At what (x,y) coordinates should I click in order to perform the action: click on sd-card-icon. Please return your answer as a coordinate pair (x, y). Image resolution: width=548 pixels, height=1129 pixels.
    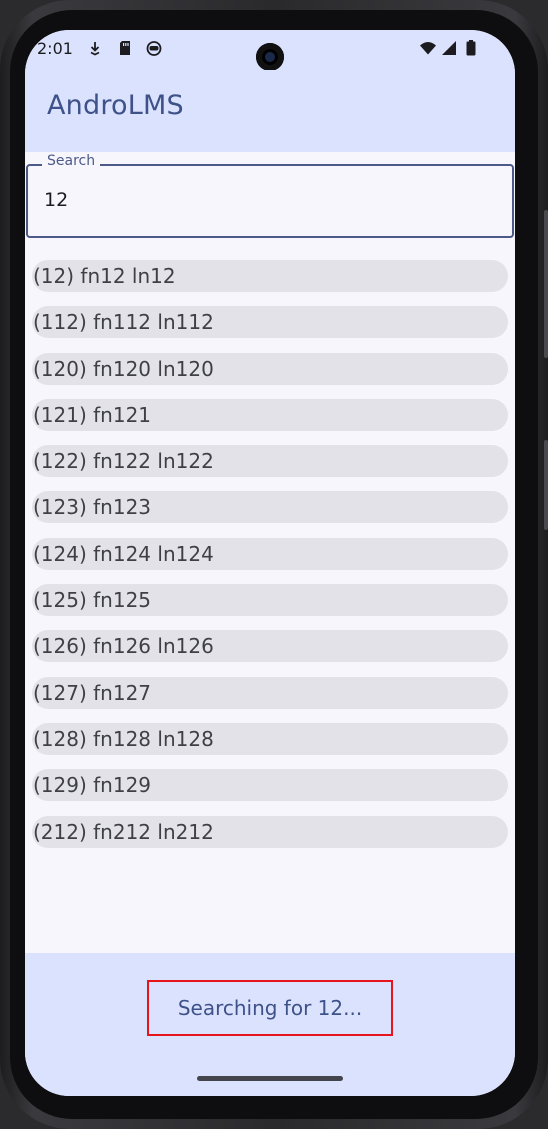
    Looking at the image, I should click on (125, 48).